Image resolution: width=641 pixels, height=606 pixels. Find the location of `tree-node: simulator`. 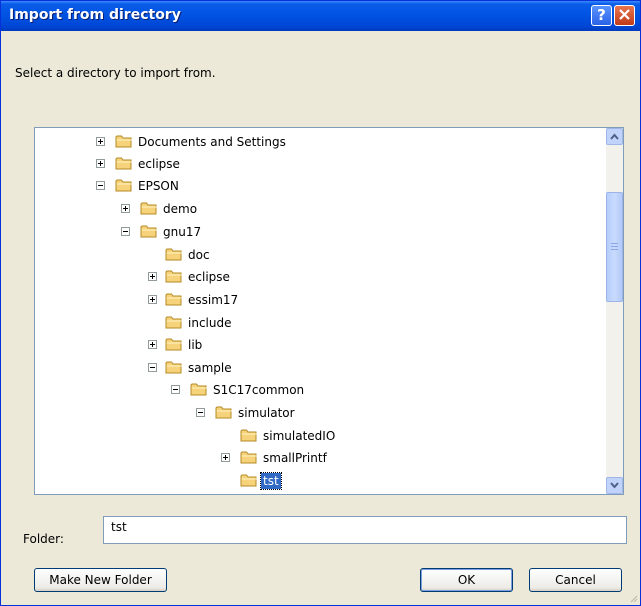

tree-node: simulator is located at coordinates (320, 413).